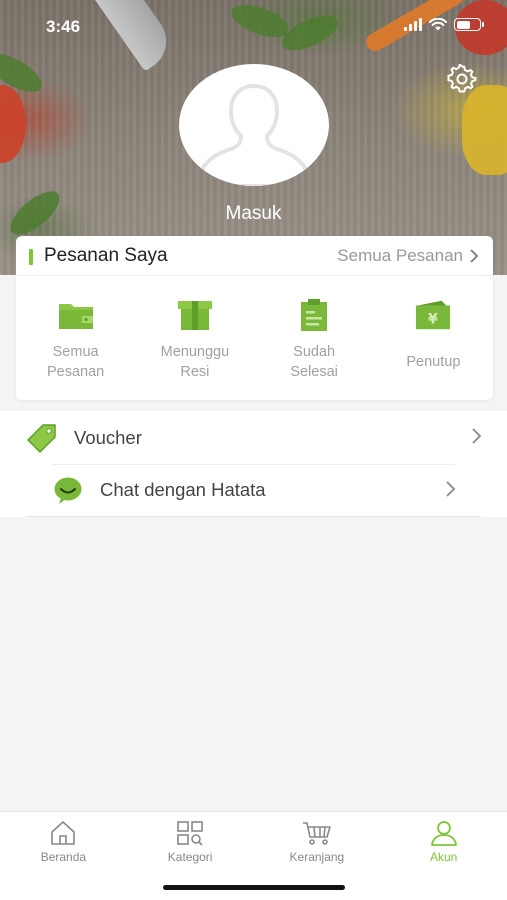  Describe the element at coordinates (254, 135) in the screenshot. I see `user-placeholder-icon` at that location.